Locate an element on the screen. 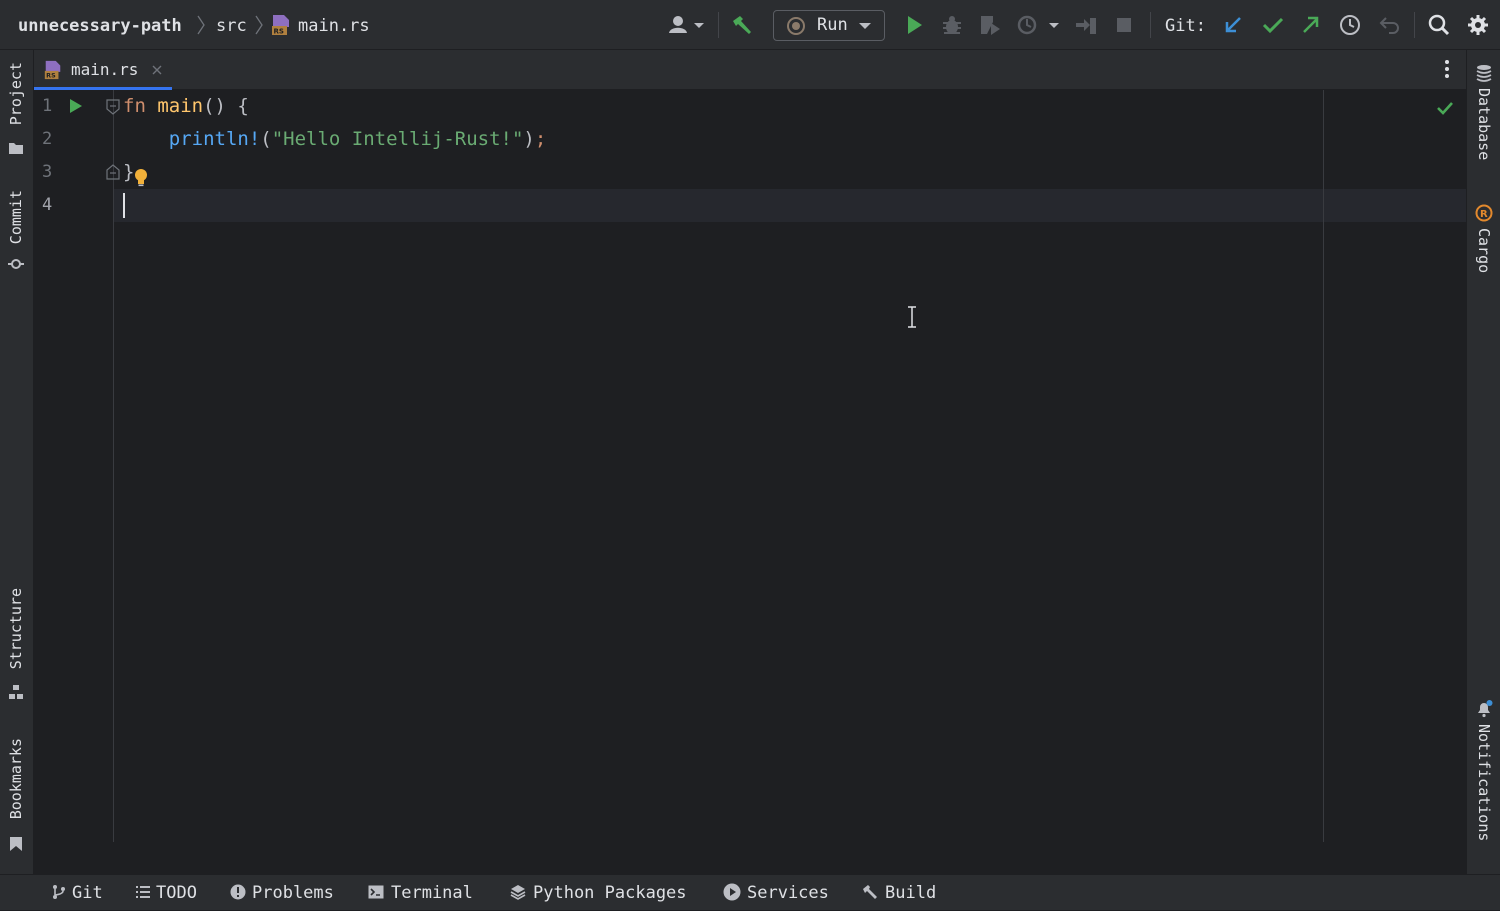  tab-main-rs: RS main.rs is located at coordinates (103, 70).